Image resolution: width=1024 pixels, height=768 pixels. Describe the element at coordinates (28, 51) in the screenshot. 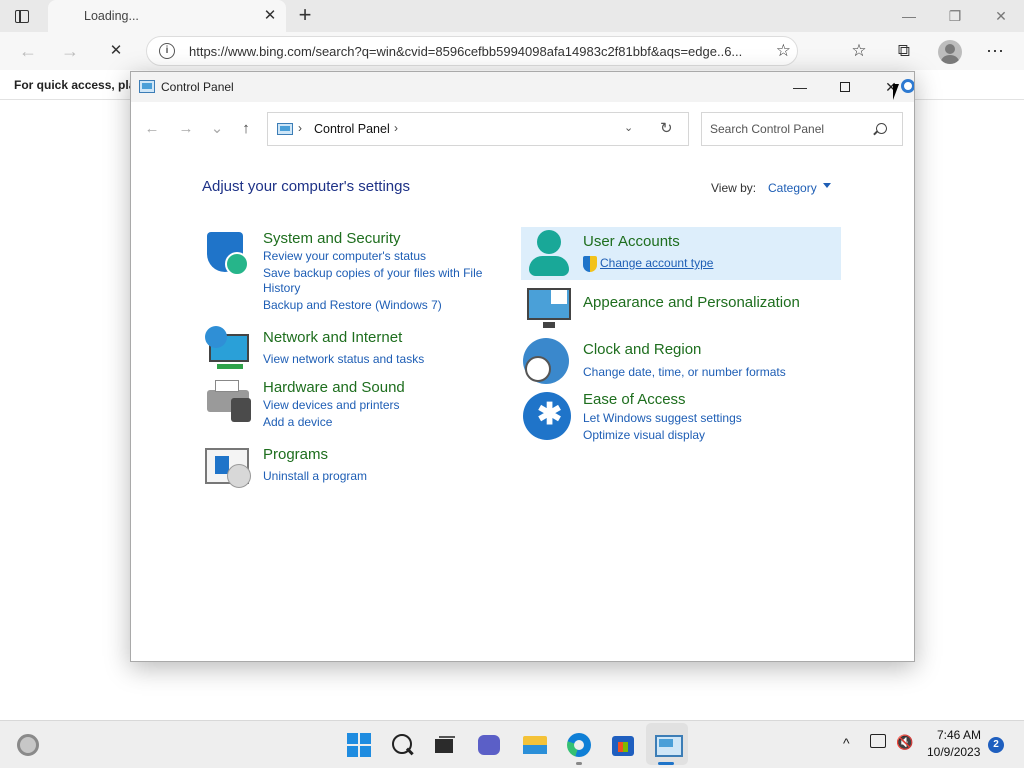

I see `back-button: ←` at that location.